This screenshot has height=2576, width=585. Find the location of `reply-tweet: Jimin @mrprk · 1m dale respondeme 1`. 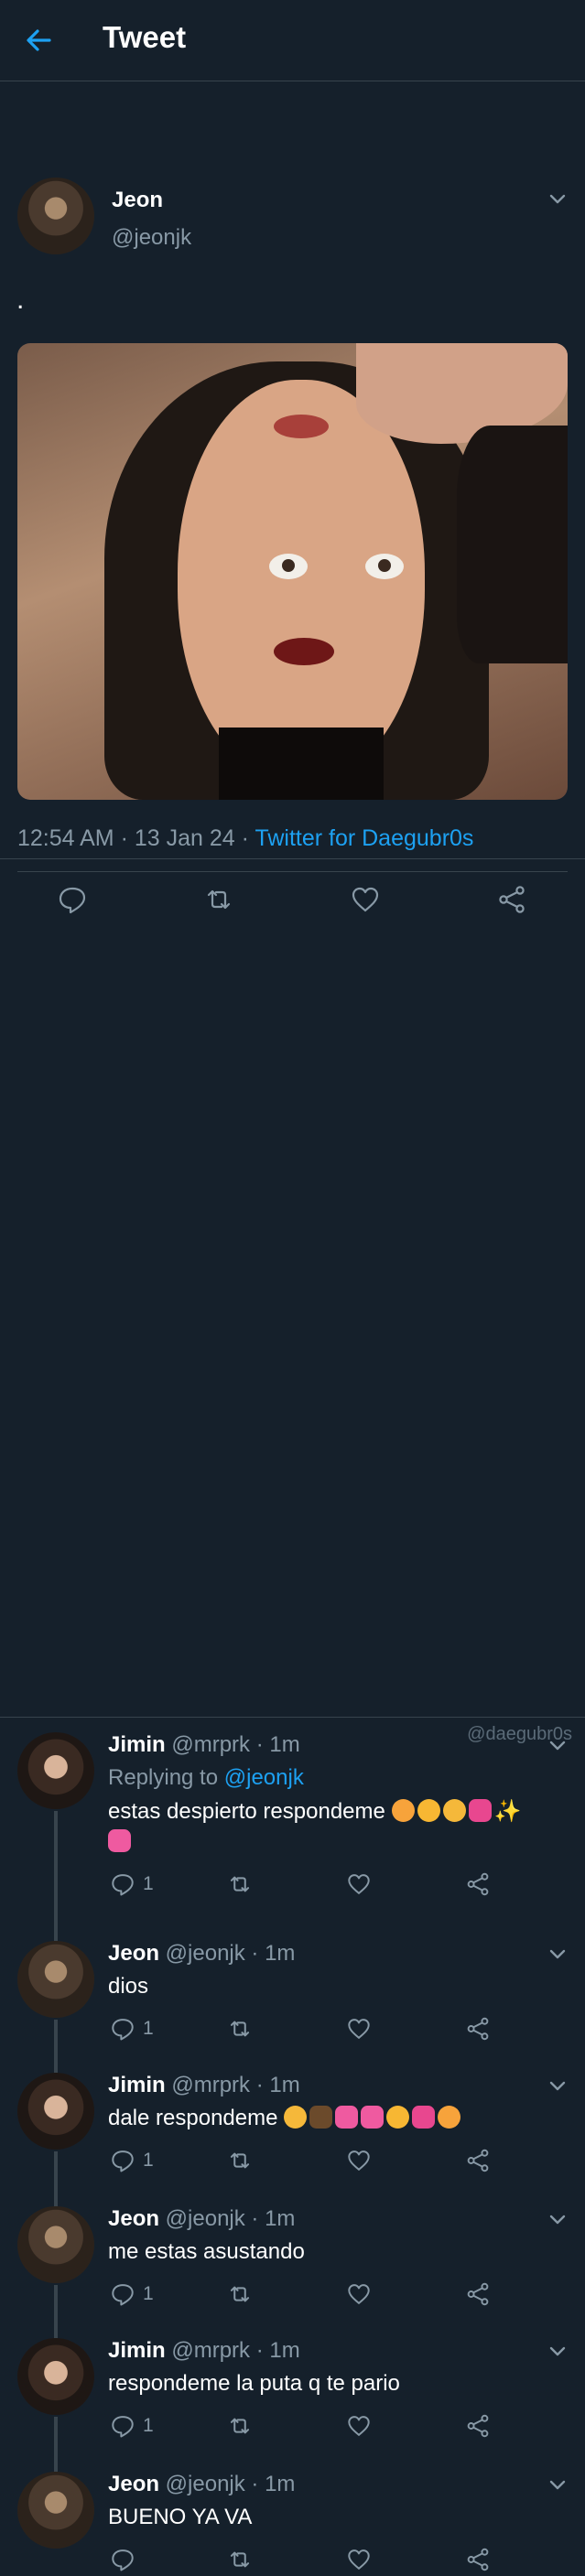

reply-tweet: Jimin @mrprk · 1m dale respondeme 1 is located at coordinates (292, 2125).